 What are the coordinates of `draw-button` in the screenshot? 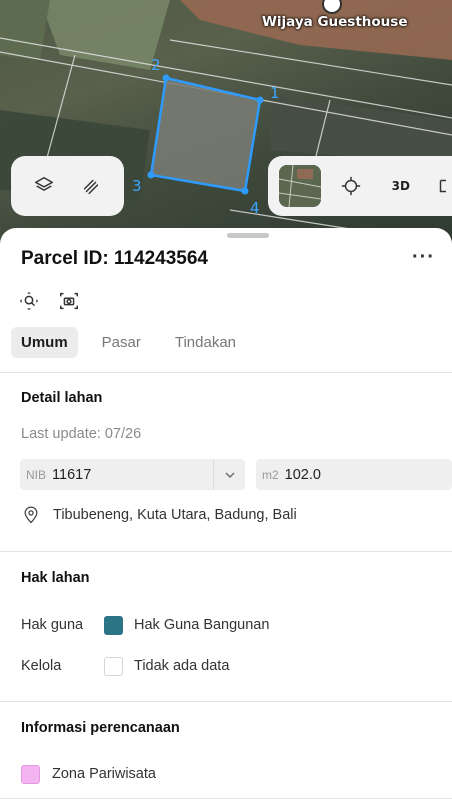 It's located at (91, 186).